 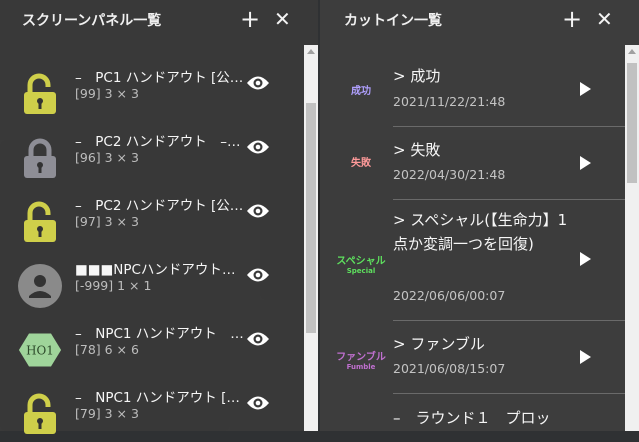 What do you see at coordinates (472, 418) in the screenshot?
I see `cutin-title: – ラウンド１ プロッ` at bounding box center [472, 418].